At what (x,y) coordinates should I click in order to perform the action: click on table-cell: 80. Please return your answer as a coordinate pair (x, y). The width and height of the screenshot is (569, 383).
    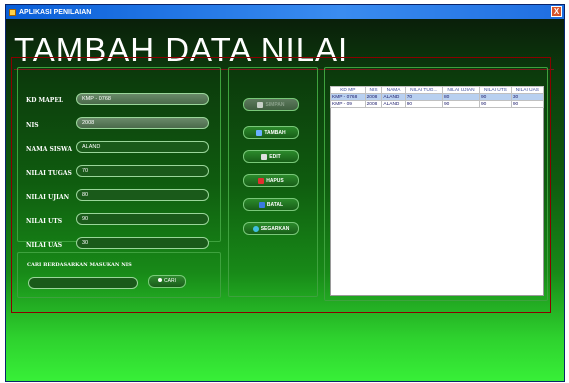
    Looking at the image, I should click on (461, 97).